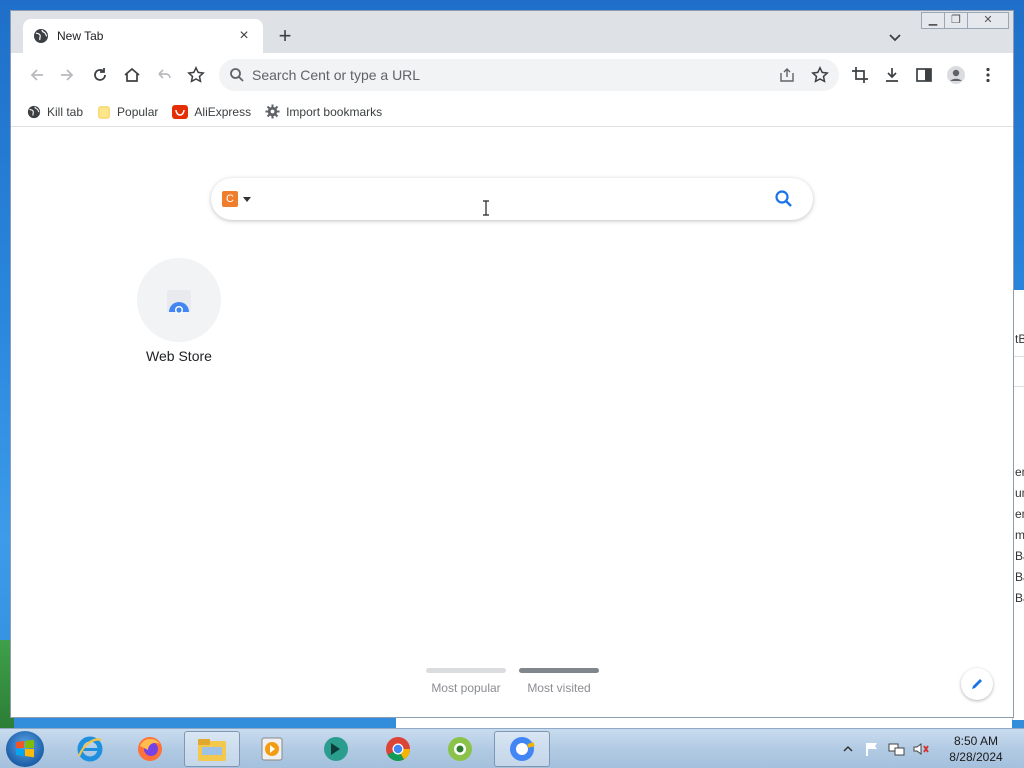  I want to click on shortcut-web-store: Web Store, so click(179, 311).